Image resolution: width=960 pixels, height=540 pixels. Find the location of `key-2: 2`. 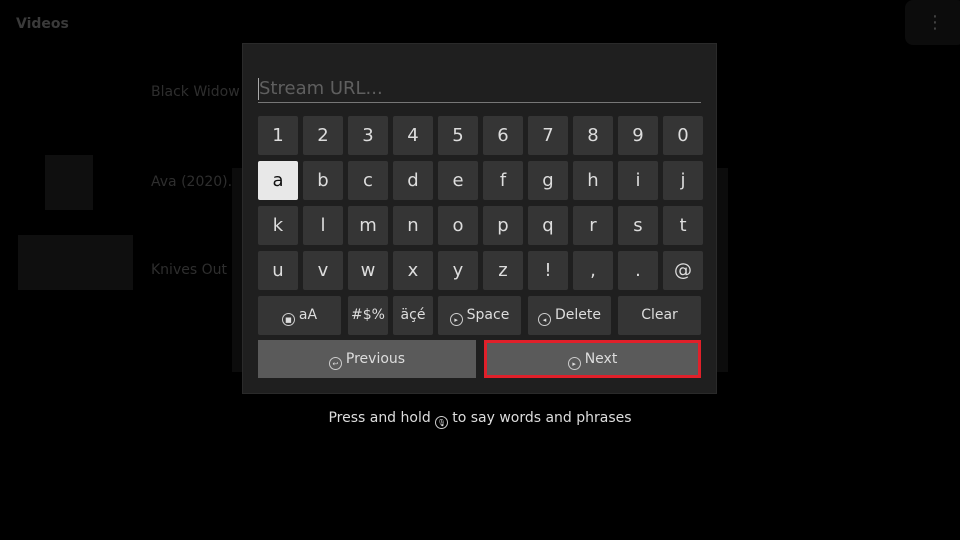

key-2: 2 is located at coordinates (323, 135).